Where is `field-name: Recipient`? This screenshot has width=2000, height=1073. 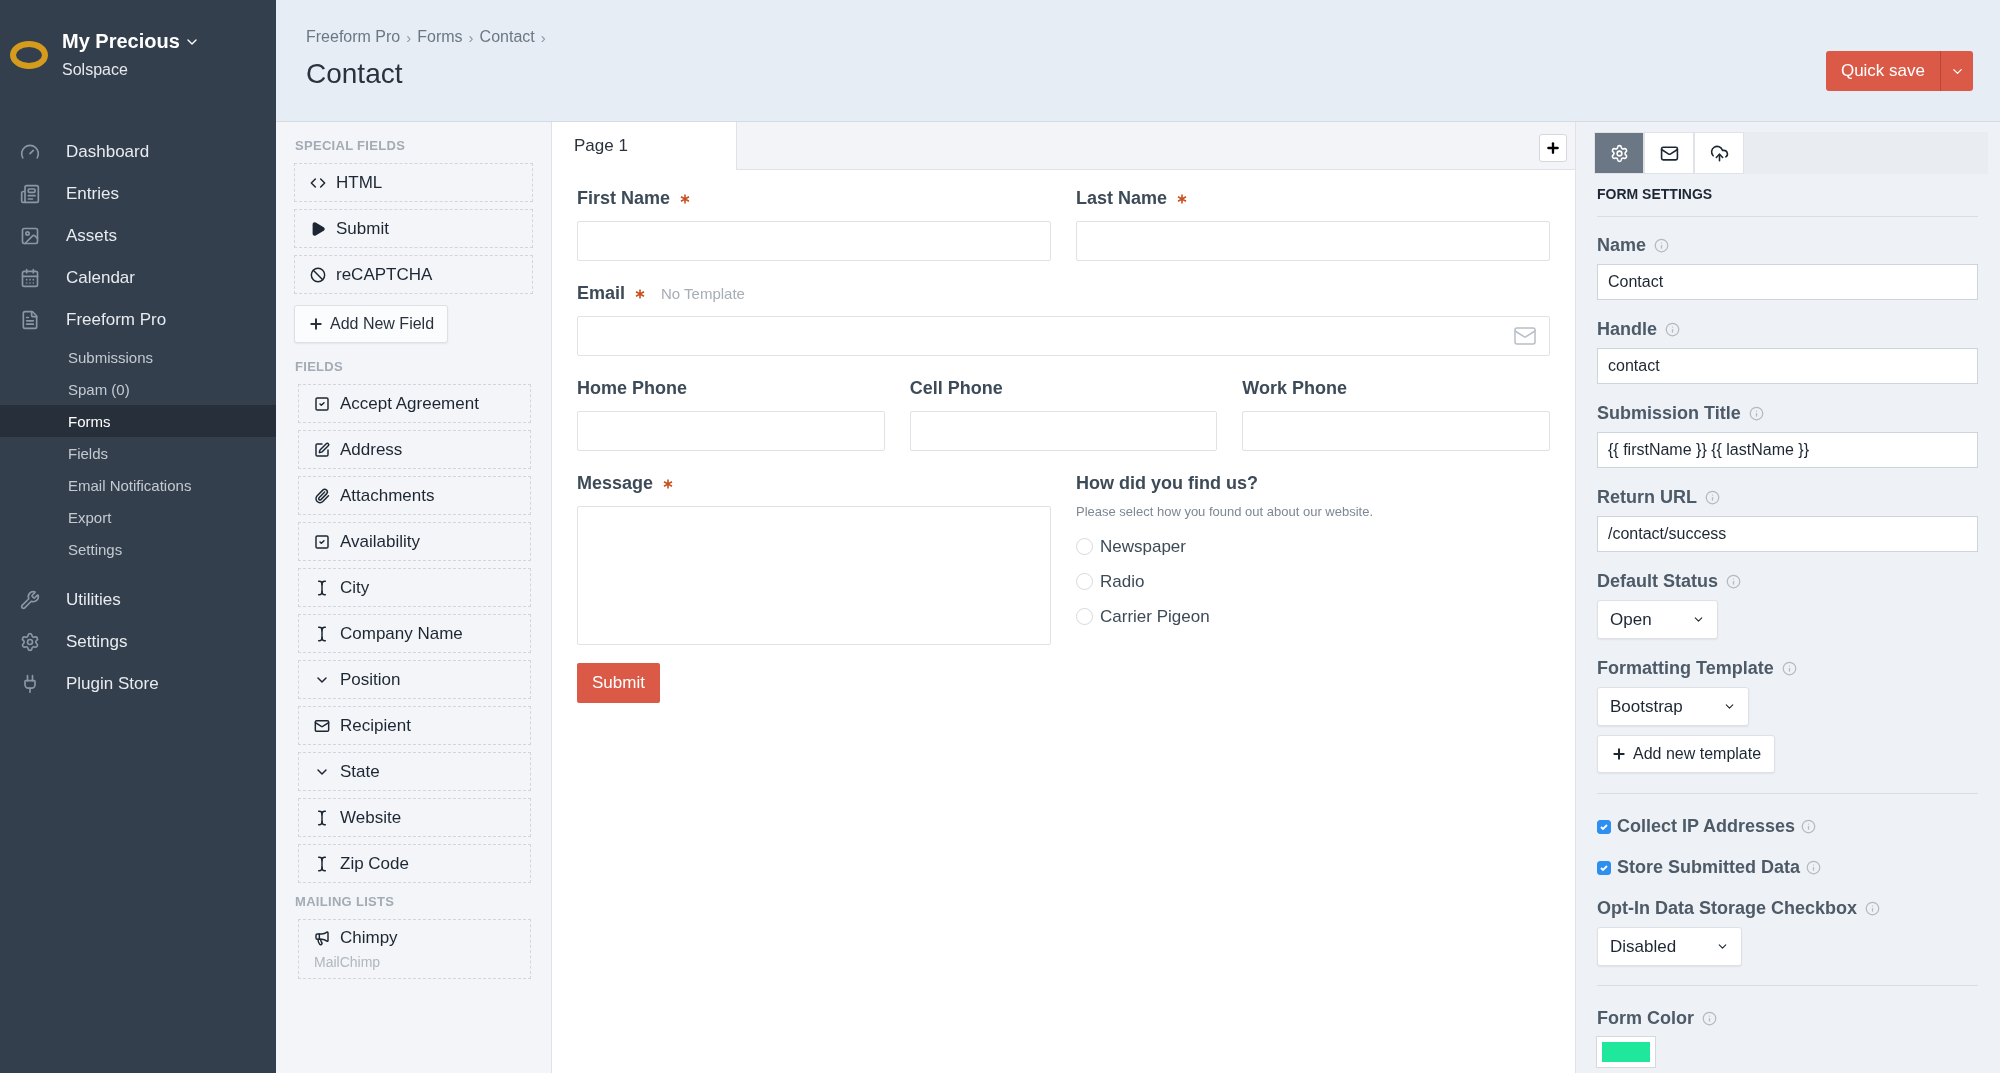 field-name: Recipient is located at coordinates (375, 725).